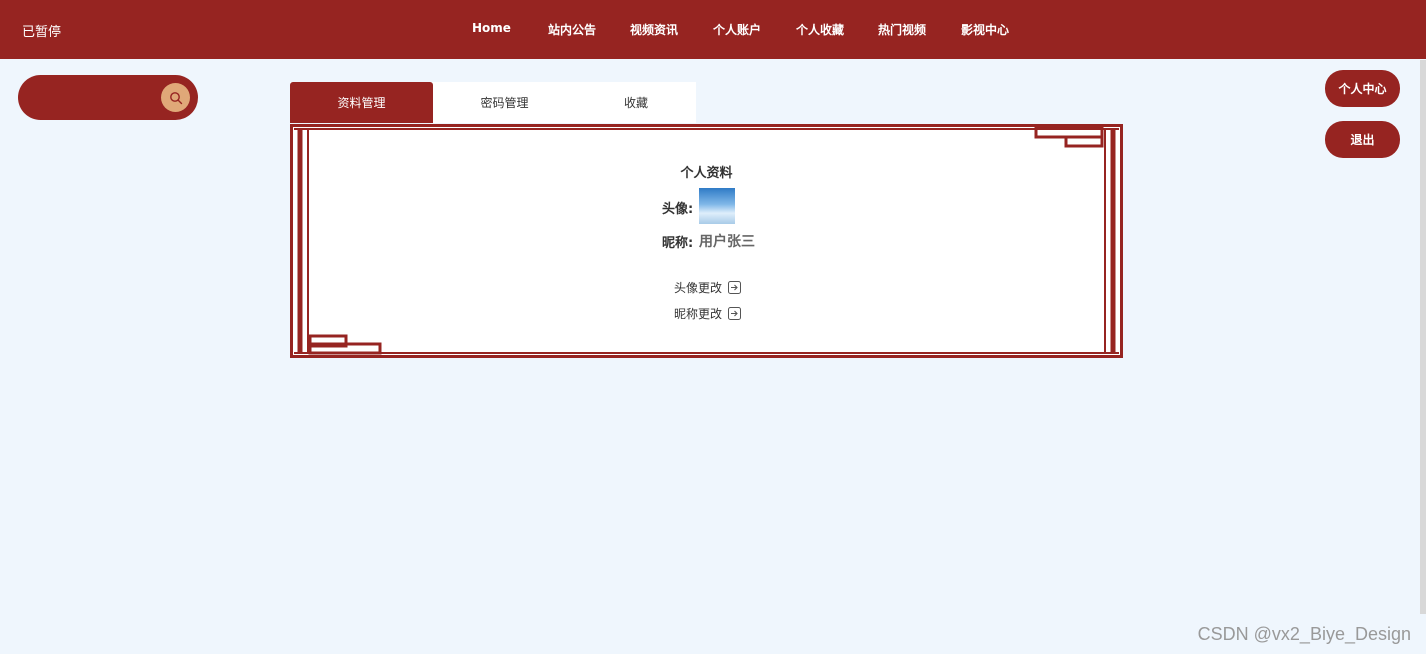 This screenshot has width=1426, height=654. I want to click on change-nickname-link: 昵称更改, so click(708, 313).